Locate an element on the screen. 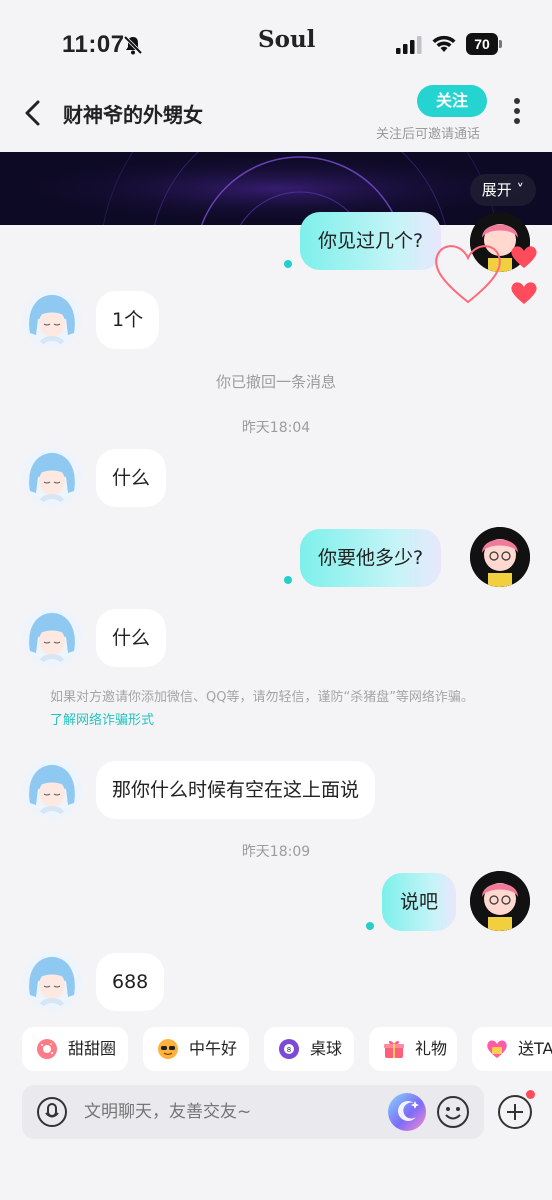 The image size is (552, 1200). message-input-bar is located at coordinates (253, 1112).